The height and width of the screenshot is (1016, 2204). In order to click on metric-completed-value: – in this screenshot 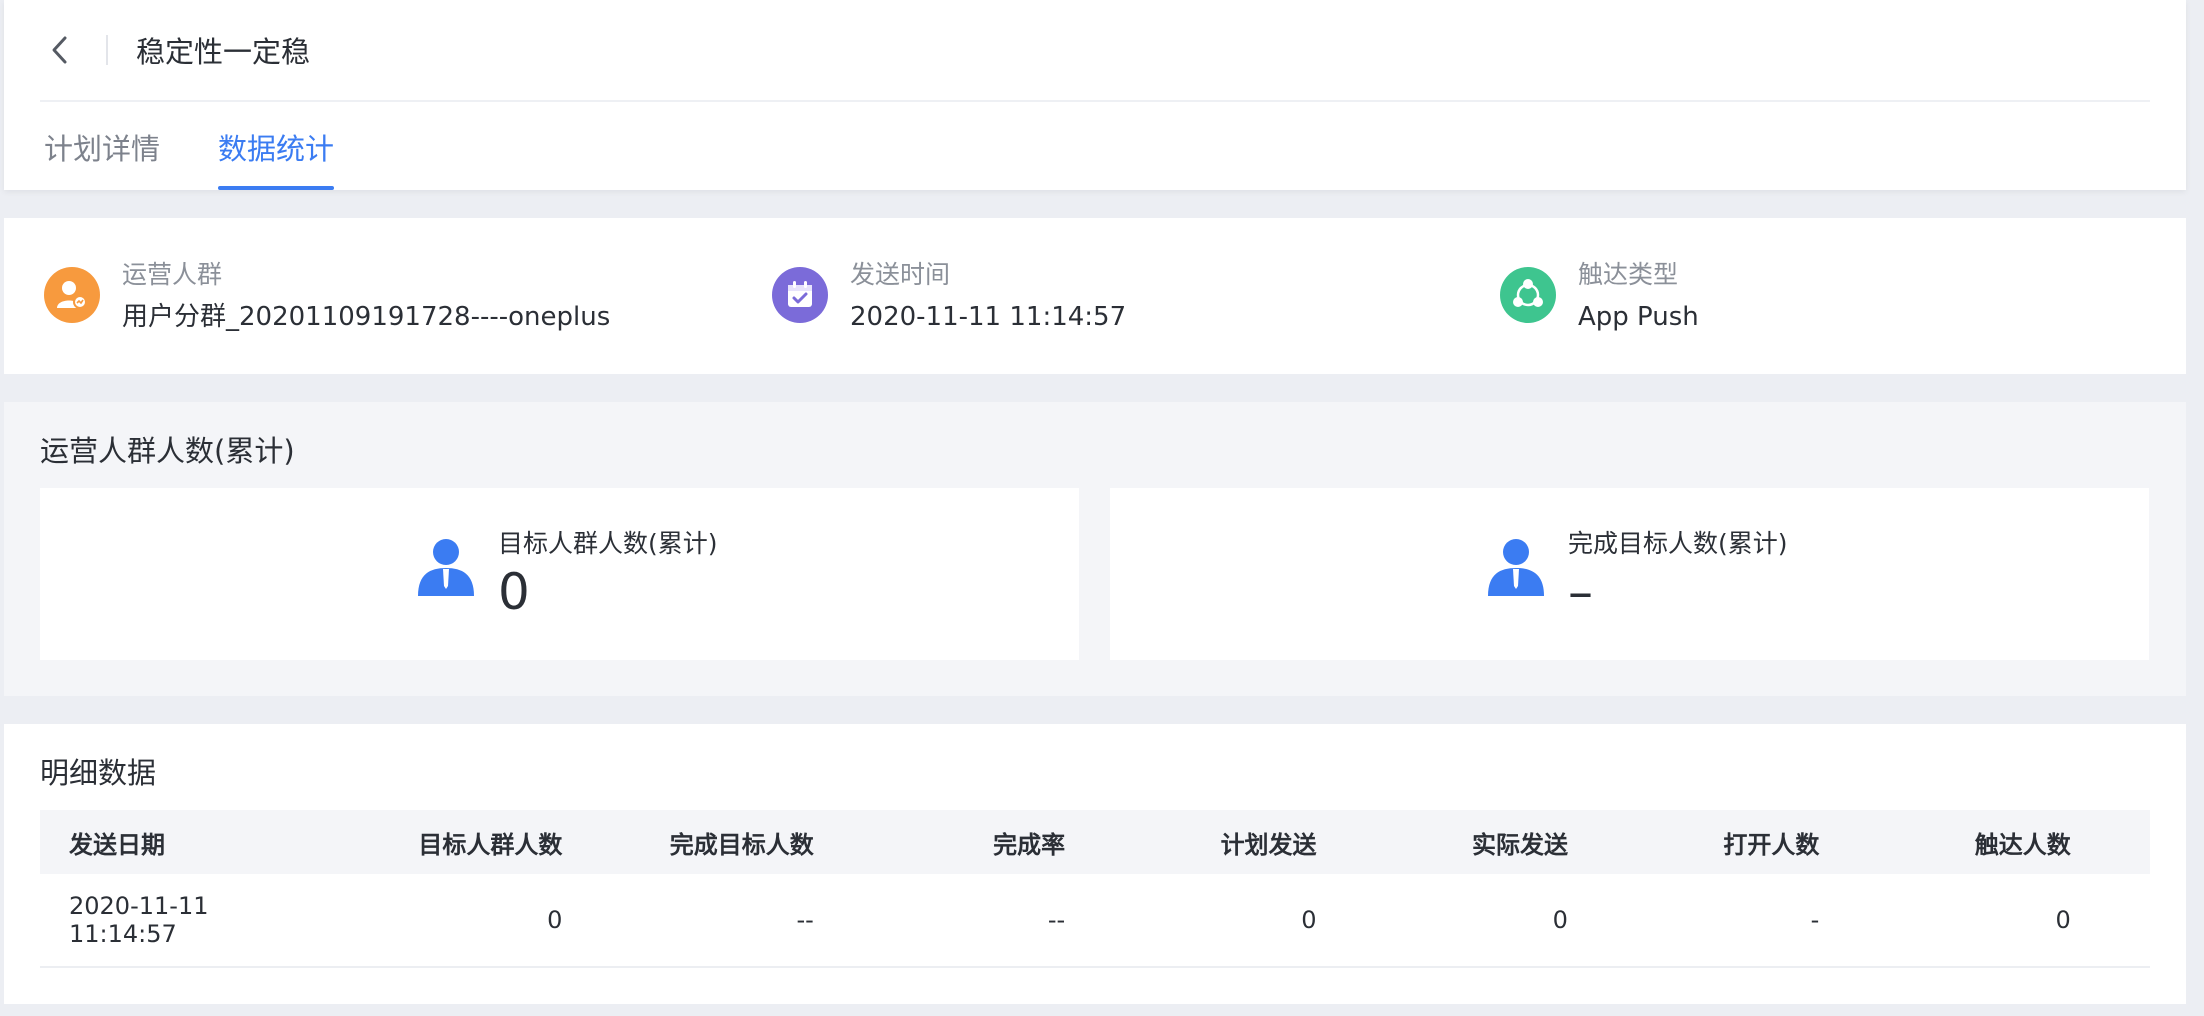, I will do `click(1580, 592)`.